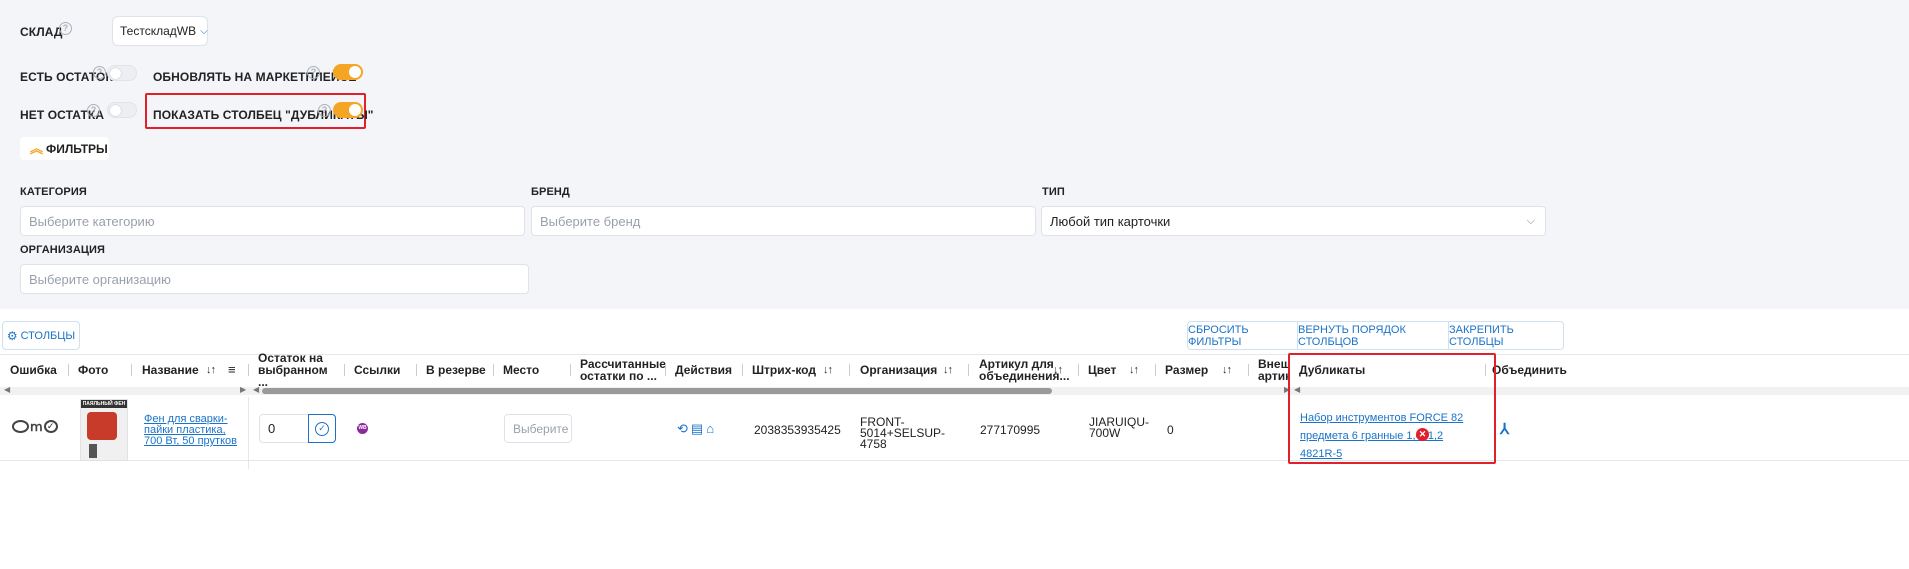  I want to click on error-logos: ⅿ ✓, so click(35, 426).